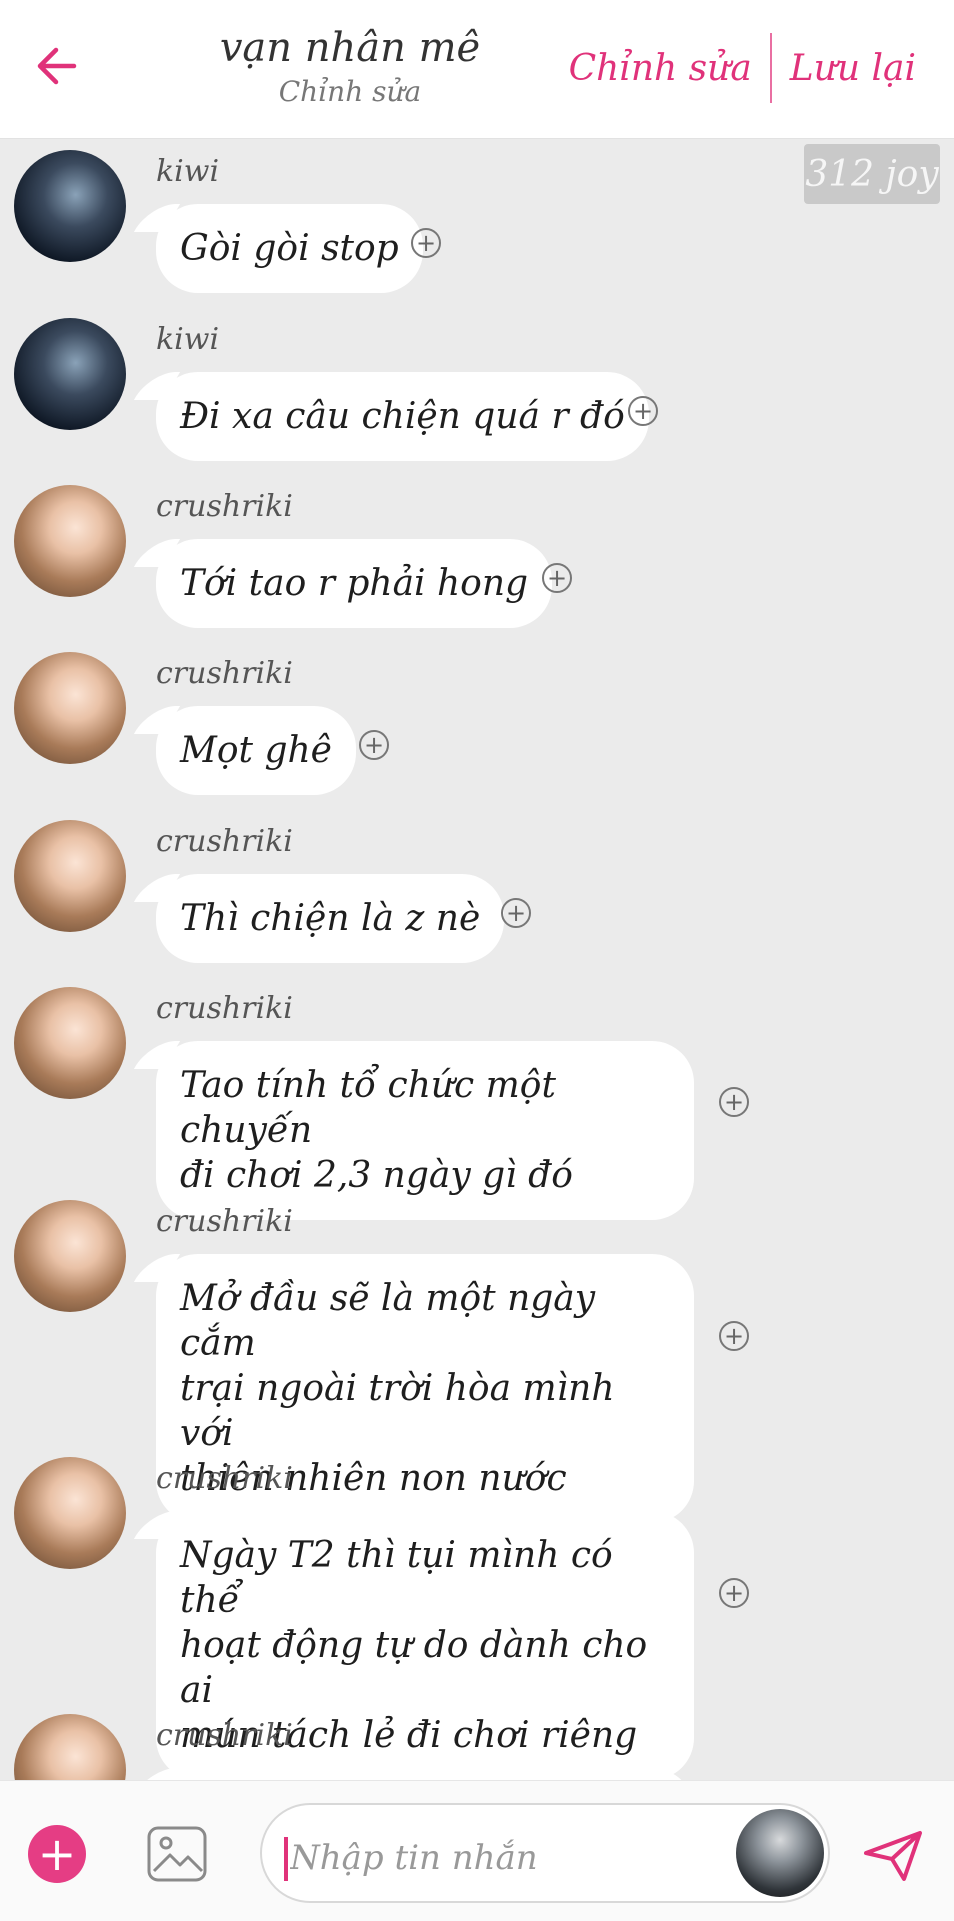 Image resolution: width=954 pixels, height=1921 pixels. Describe the element at coordinates (414, 1668) in the screenshot. I see `message-text: hoạt động tự do dành cho ai` at that location.